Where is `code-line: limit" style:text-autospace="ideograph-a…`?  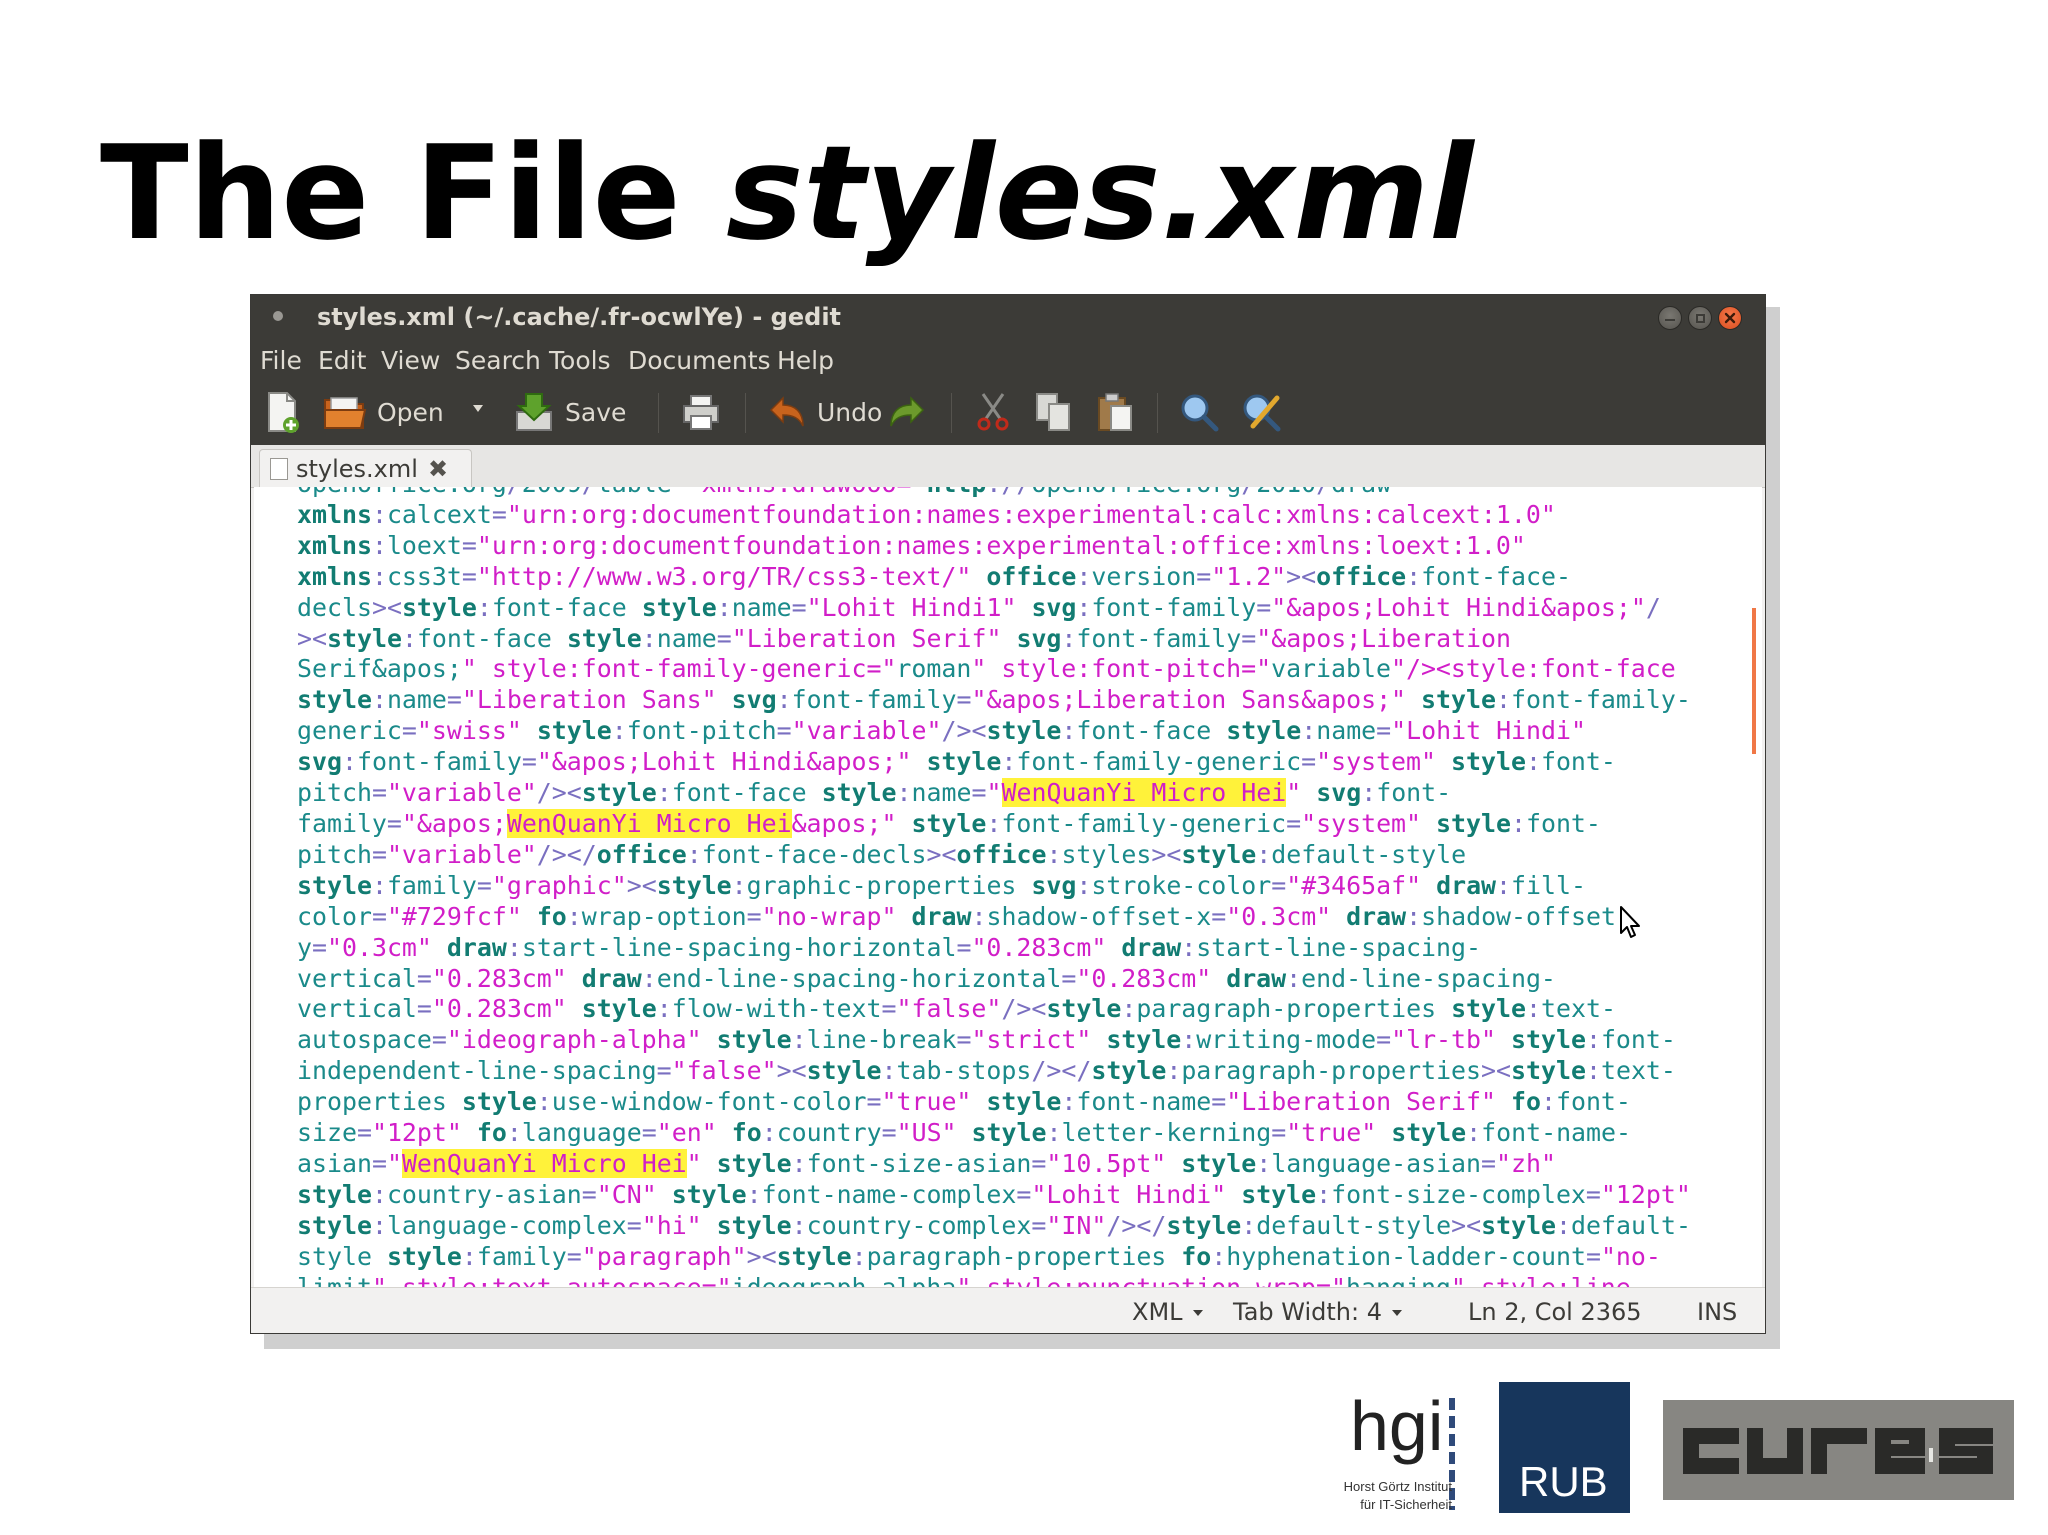 code-line: limit" style:text-autospace="ideograph-a… is located at coordinates (971, 1280).